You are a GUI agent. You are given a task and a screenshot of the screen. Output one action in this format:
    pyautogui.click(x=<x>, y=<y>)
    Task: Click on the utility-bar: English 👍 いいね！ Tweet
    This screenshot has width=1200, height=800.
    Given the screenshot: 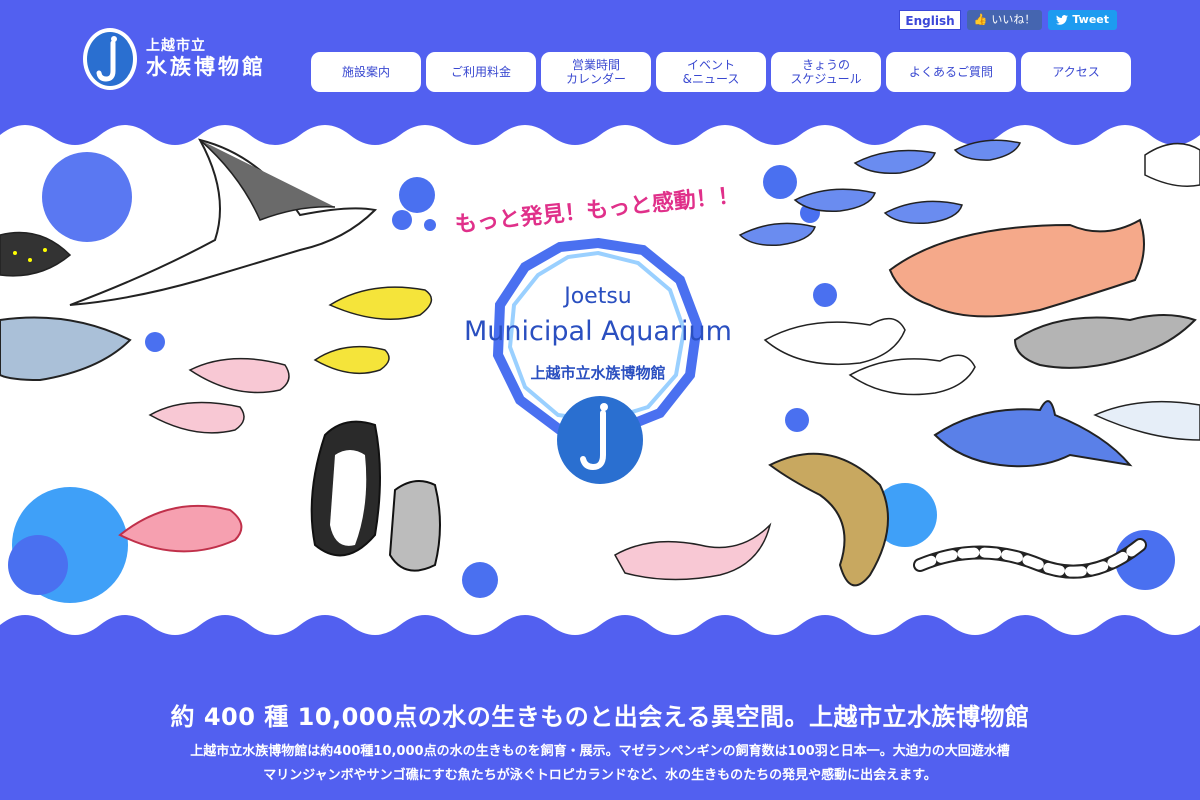 What is the action you would take?
    pyautogui.click(x=1008, y=20)
    